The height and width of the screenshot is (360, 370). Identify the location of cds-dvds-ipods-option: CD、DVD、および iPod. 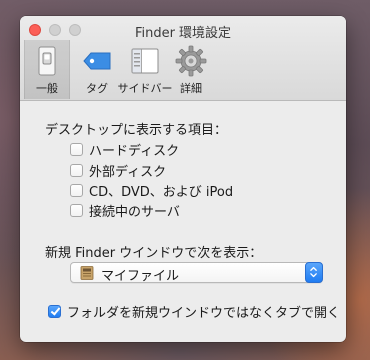
(152, 190).